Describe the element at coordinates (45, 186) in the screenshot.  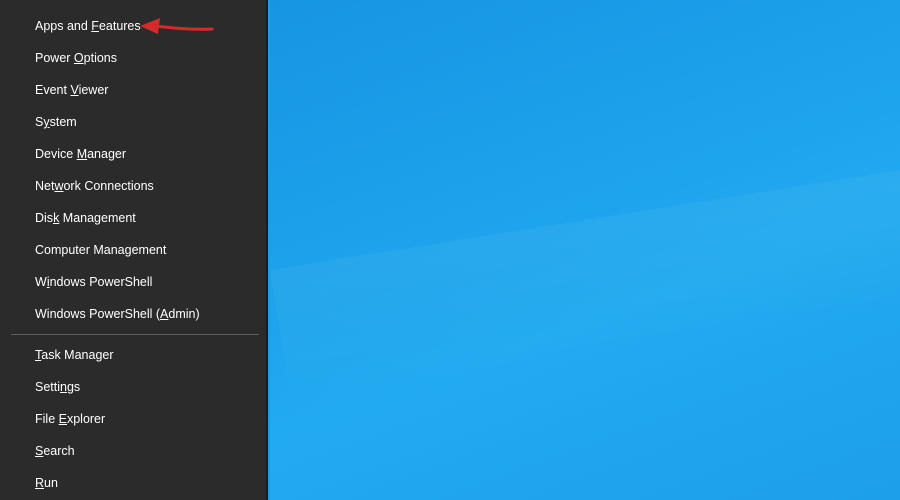
I see `menu-item-label: Net` at that location.